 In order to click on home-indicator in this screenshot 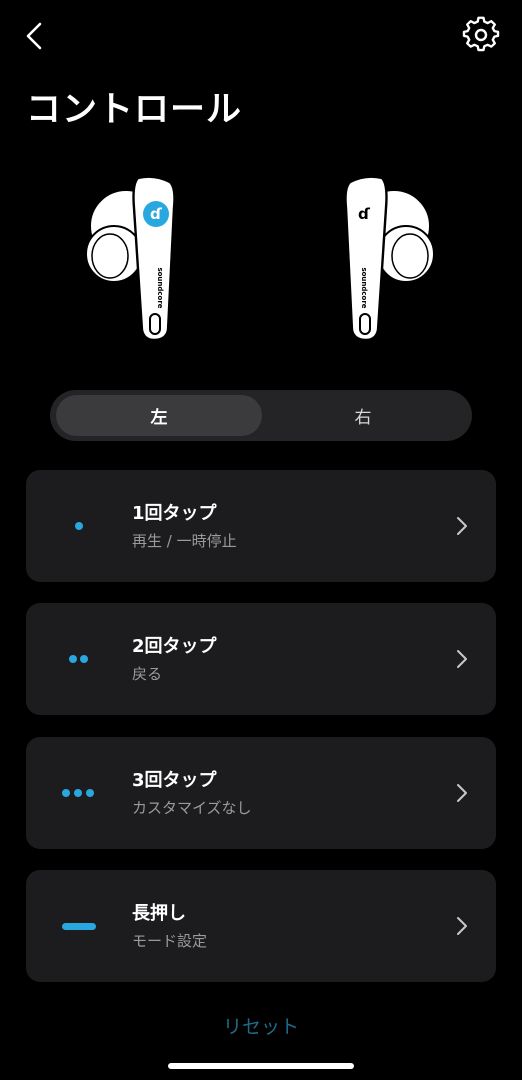, I will do `click(261, 1066)`.